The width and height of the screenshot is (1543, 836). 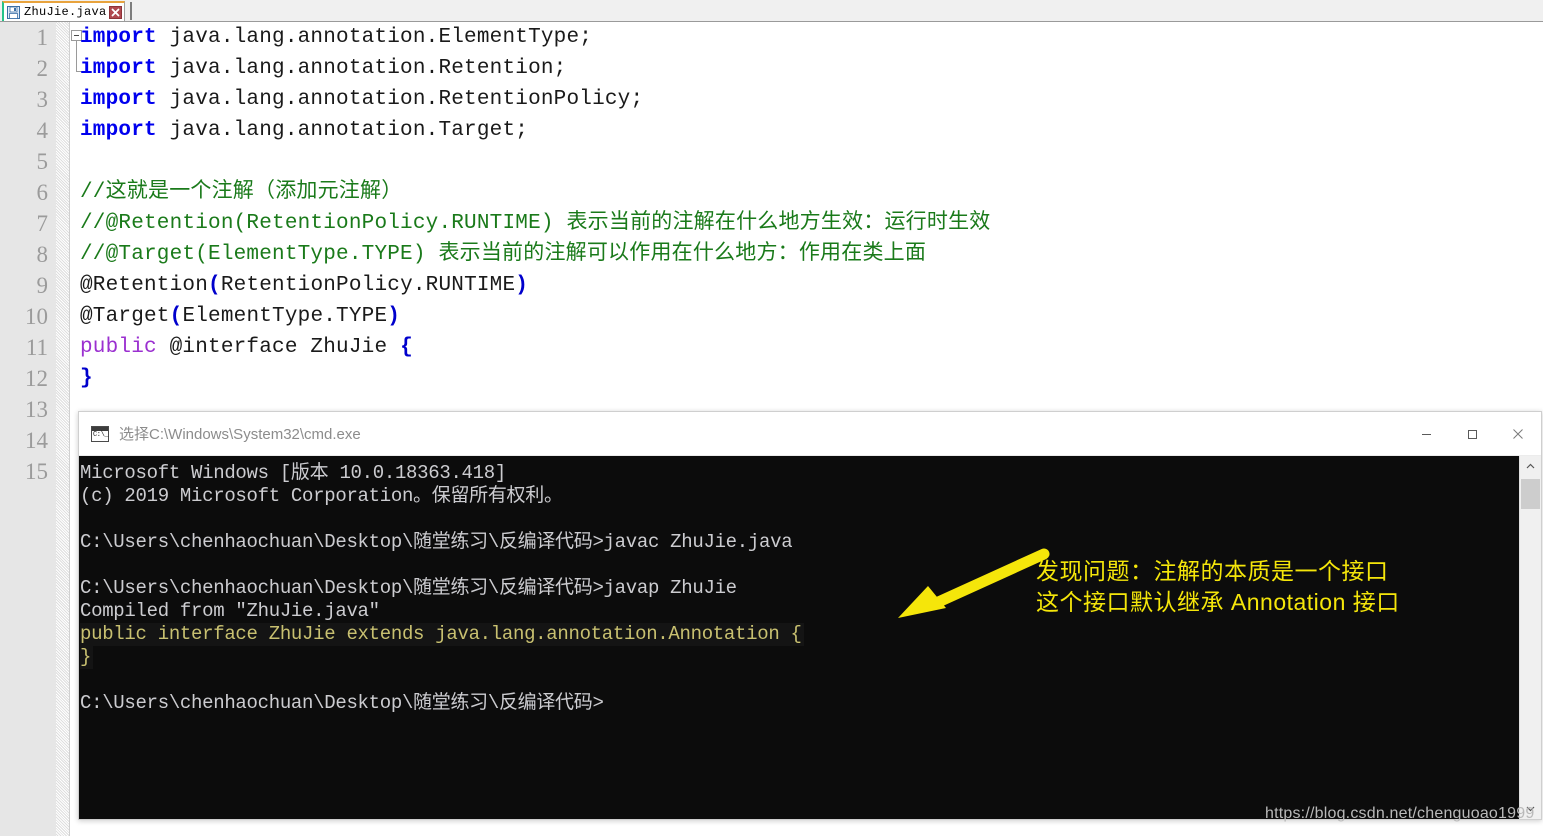 I want to click on console-line-selected: }, so click(x=87, y=657).